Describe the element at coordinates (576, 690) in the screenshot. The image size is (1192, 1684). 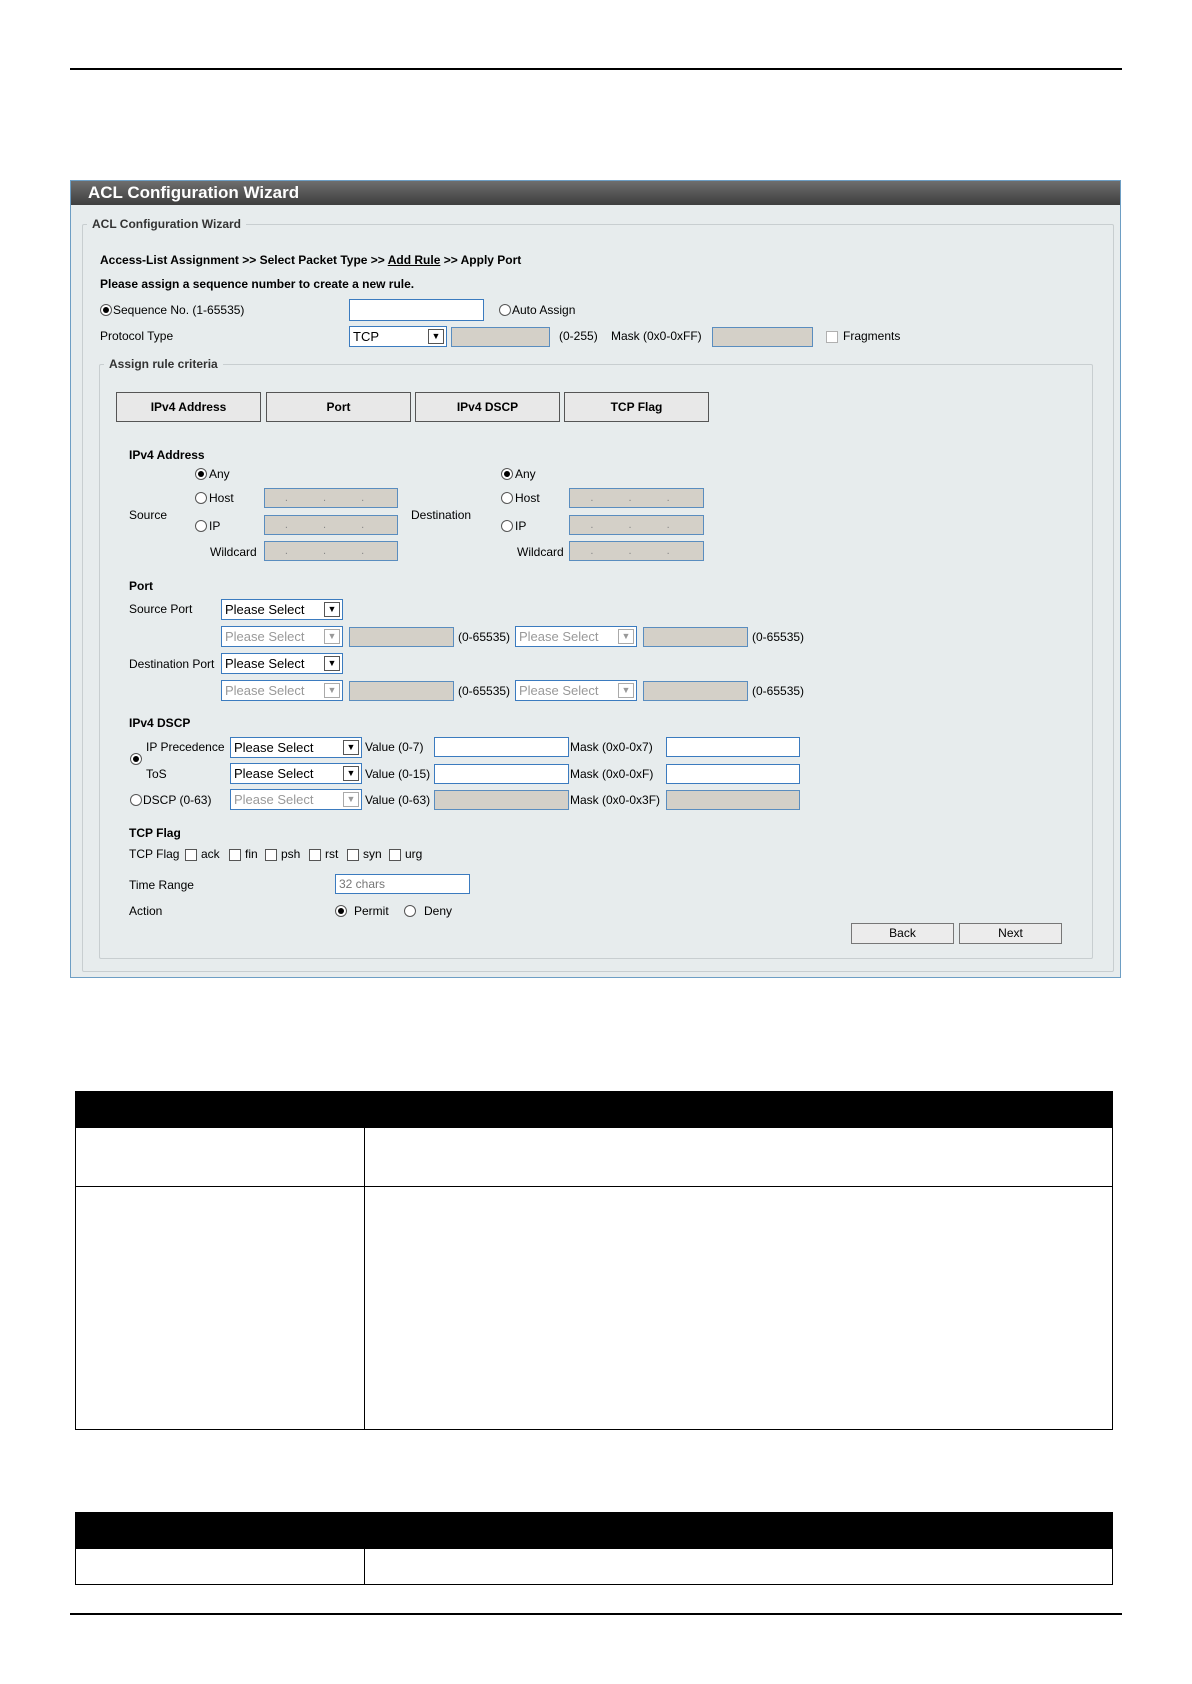
I see `destination-port-op2-select: Please Select ▼` at that location.